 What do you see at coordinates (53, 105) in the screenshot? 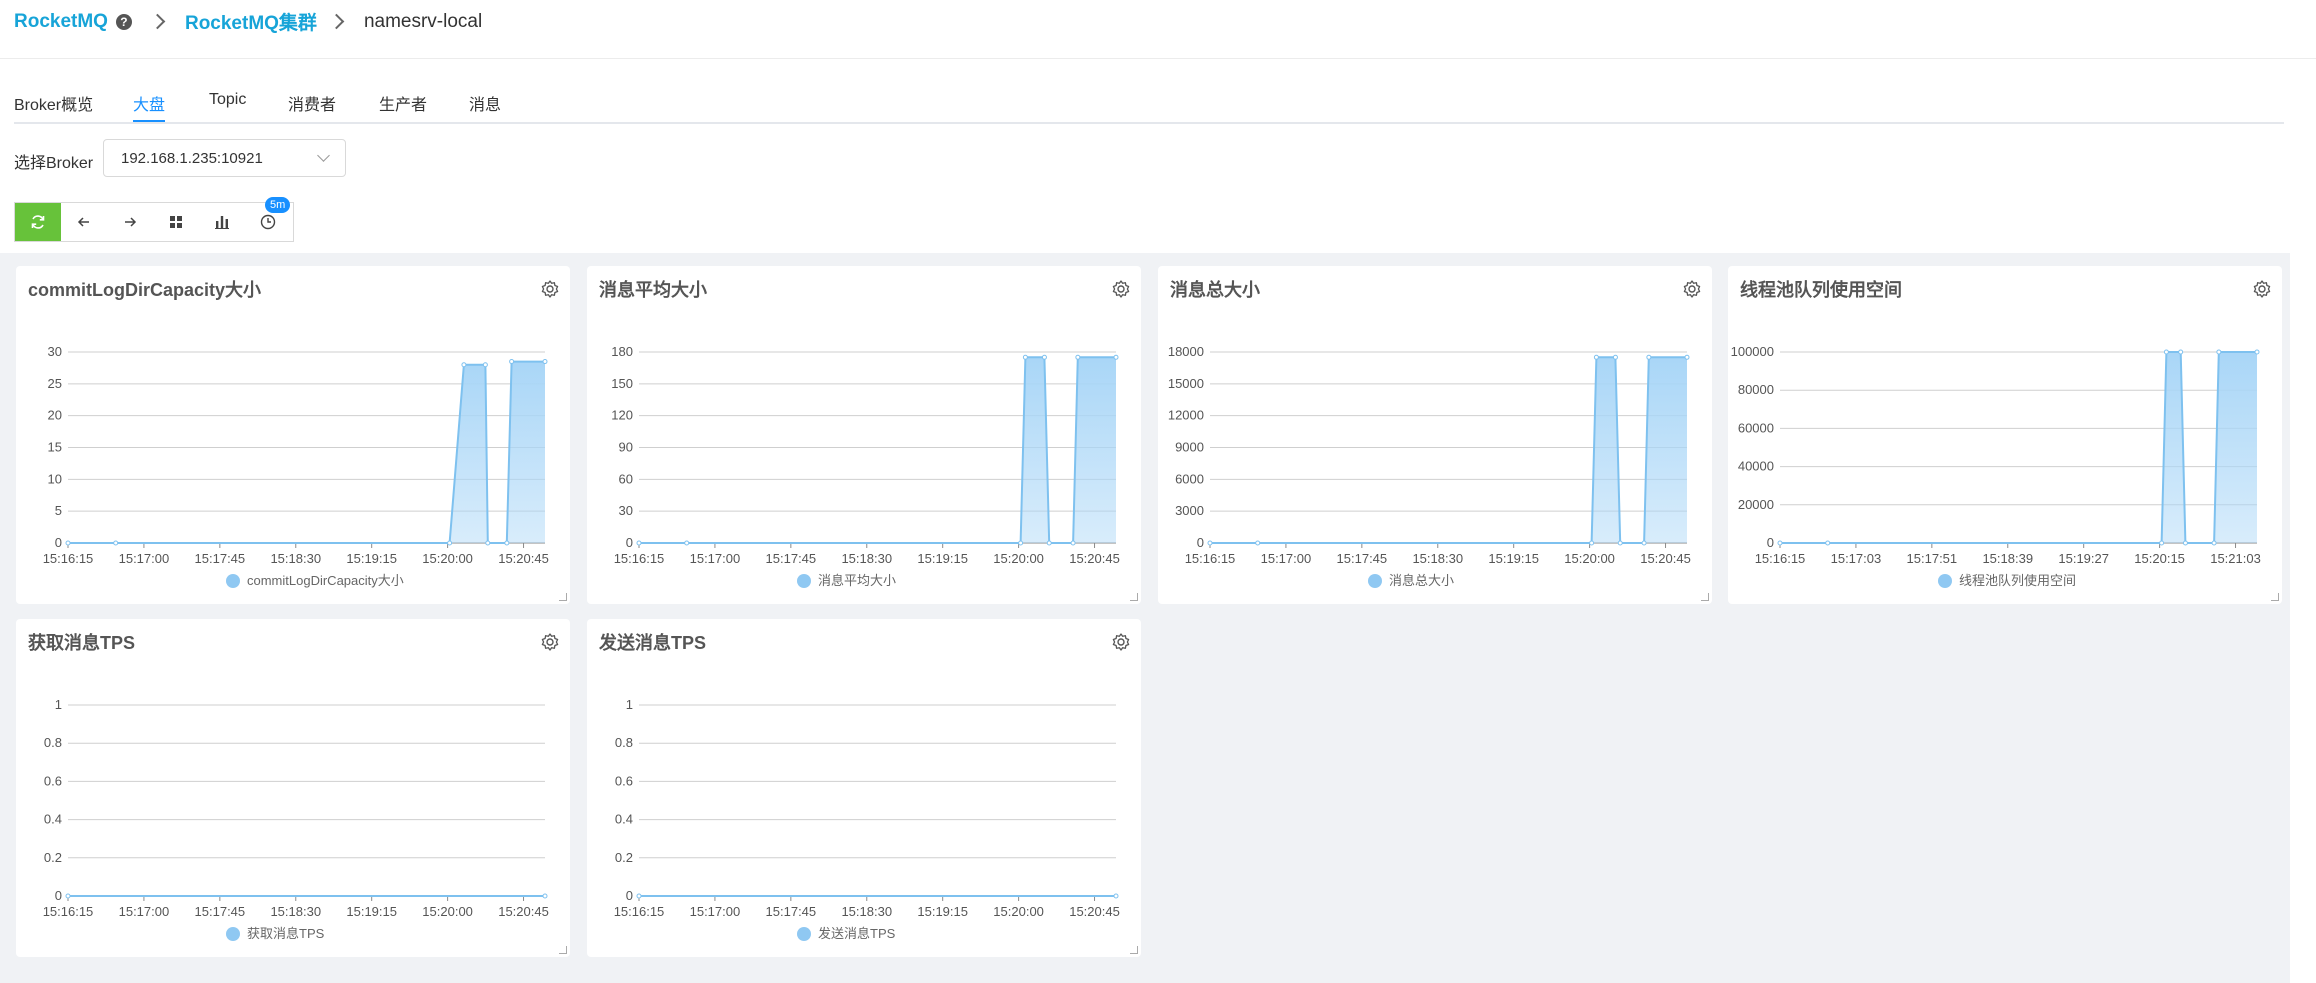
I see `tab-broker-overview: Broker概览` at bounding box center [53, 105].